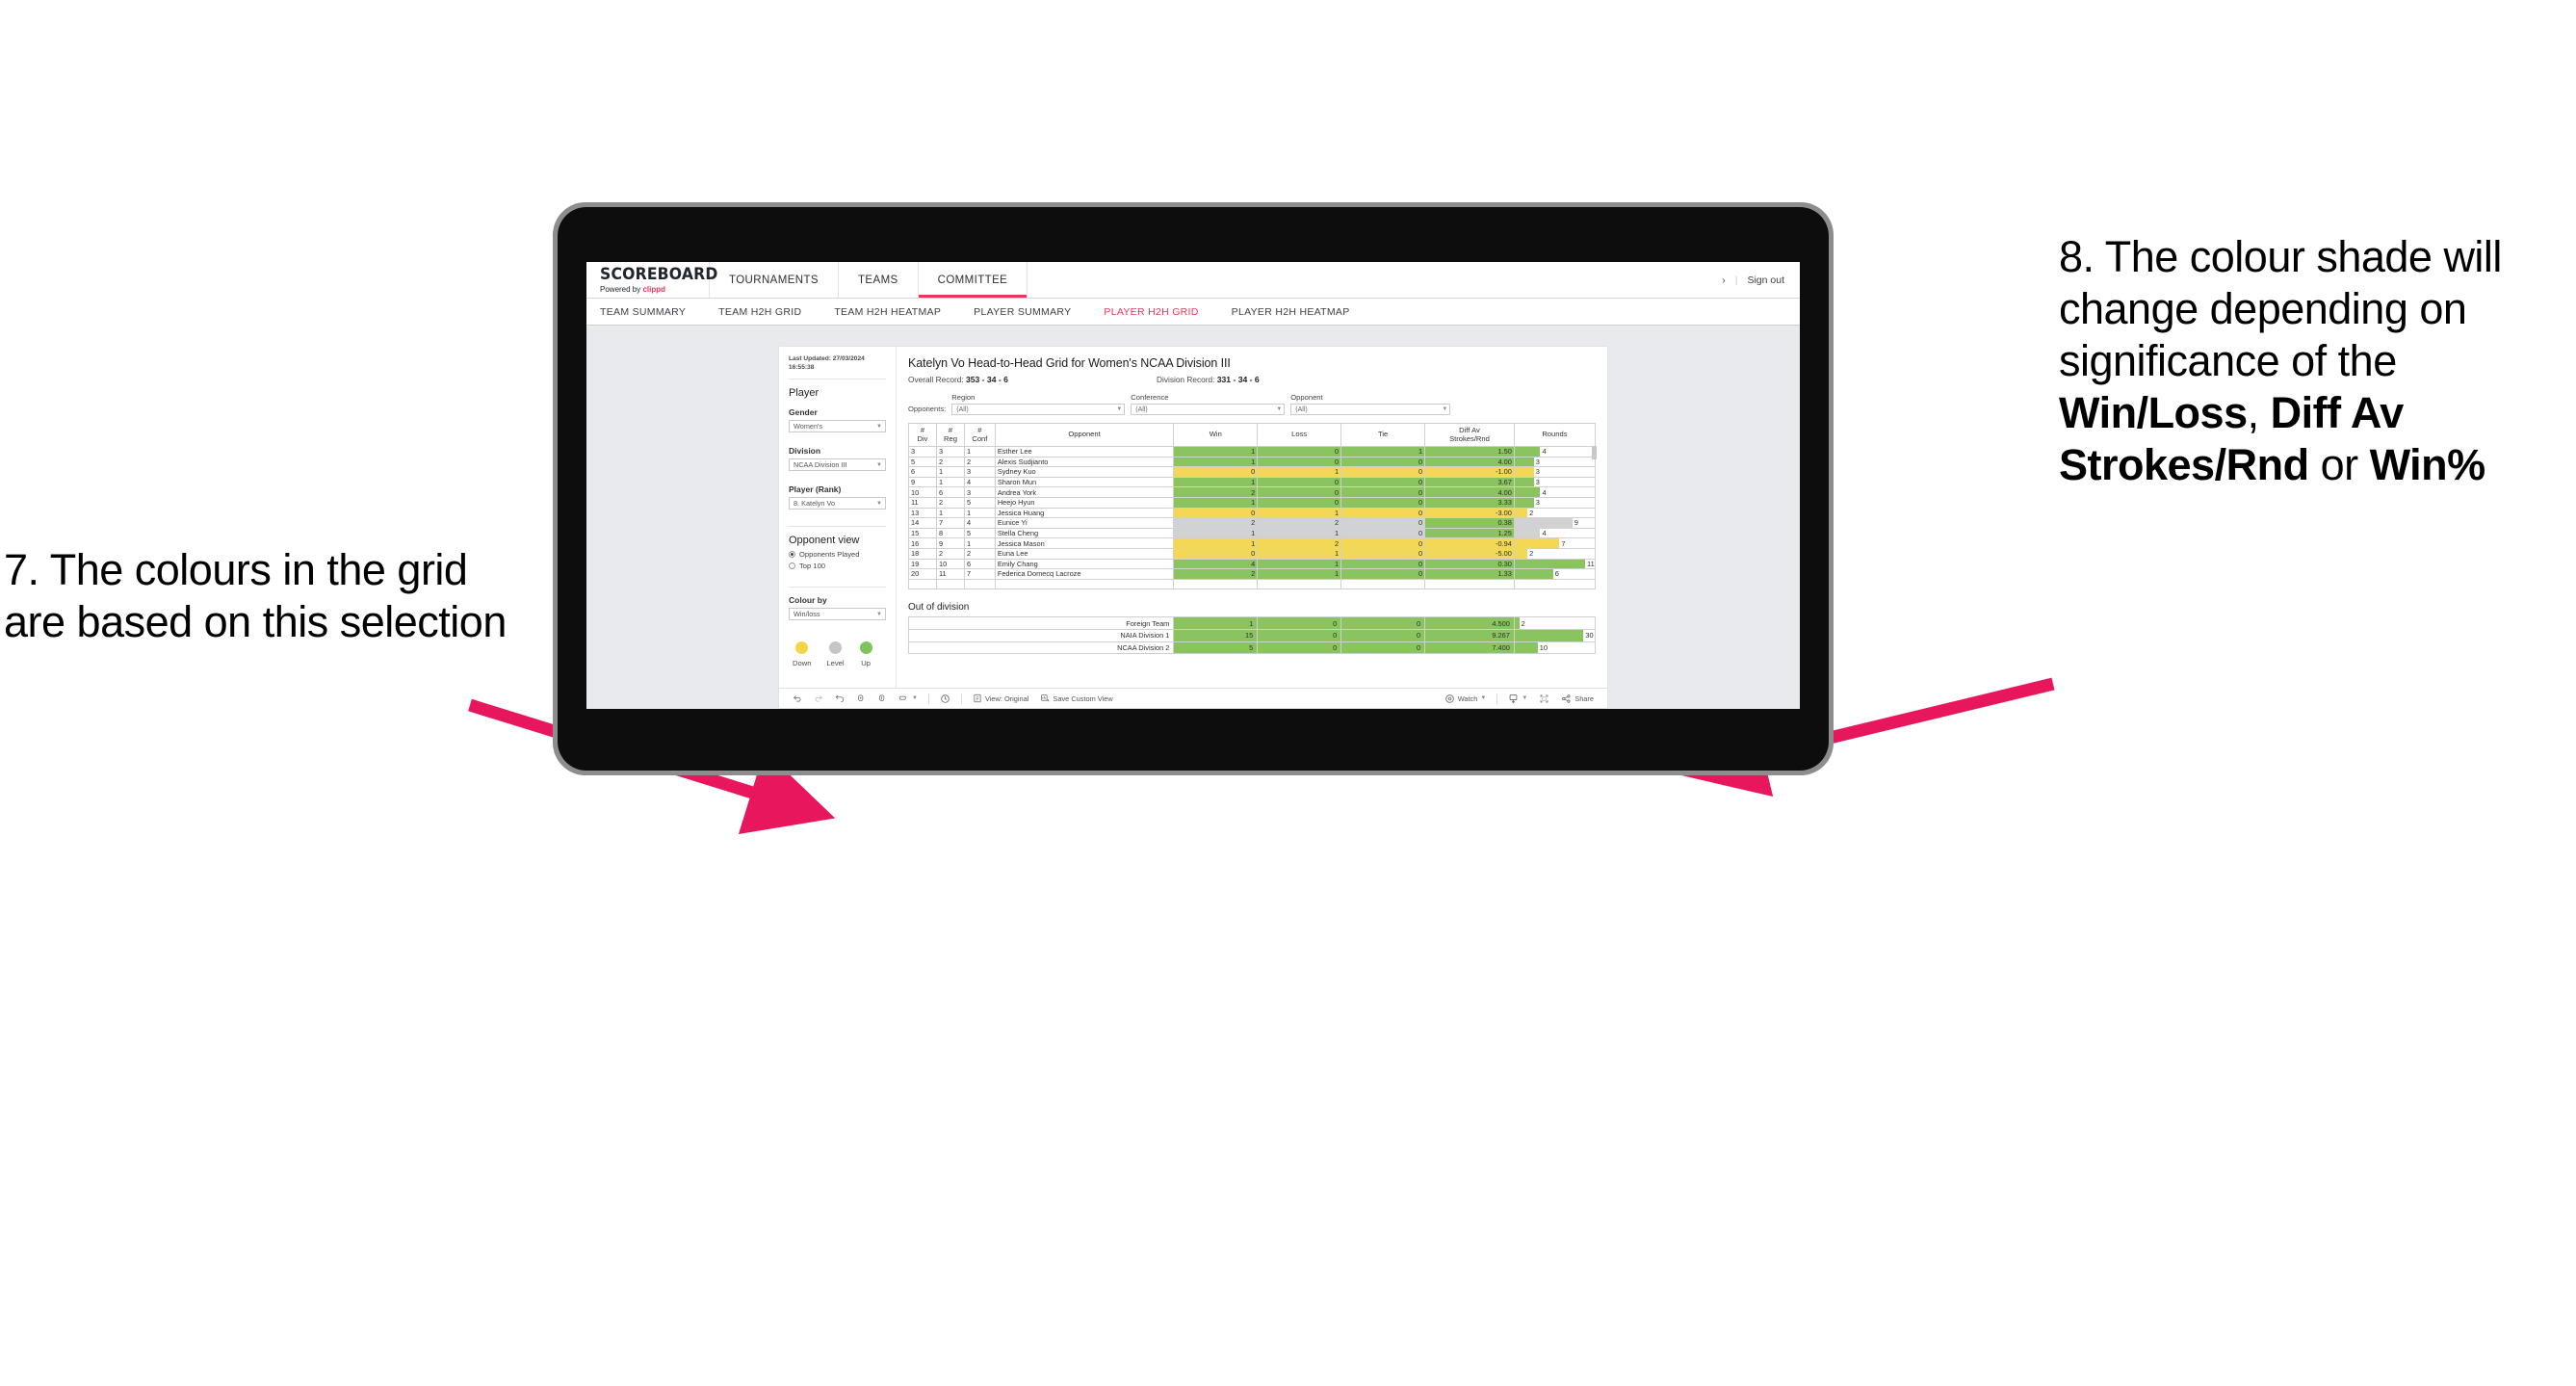 The height and width of the screenshot is (1386, 2576). What do you see at coordinates (1577, 698) in the screenshot?
I see `share-button: Share` at bounding box center [1577, 698].